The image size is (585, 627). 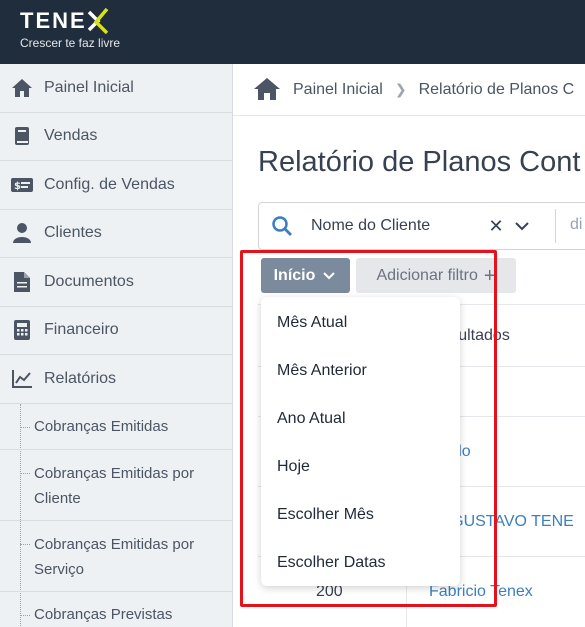 What do you see at coordinates (360, 371) in the screenshot?
I see `option-mes-anterior: Mês Anterior` at bounding box center [360, 371].